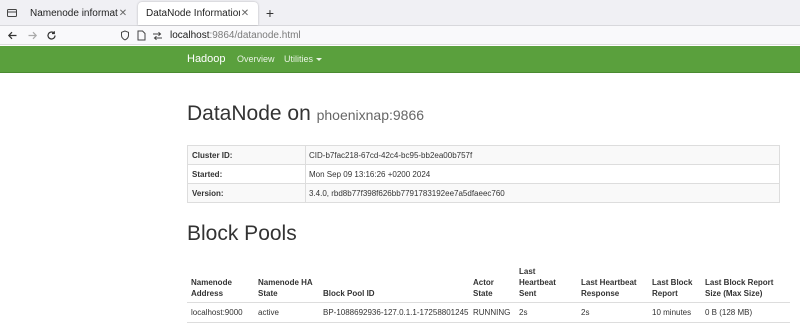  Describe the element at coordinates (674, 284) in the screenshot. I see `column-header: Last Block Report` at that location.